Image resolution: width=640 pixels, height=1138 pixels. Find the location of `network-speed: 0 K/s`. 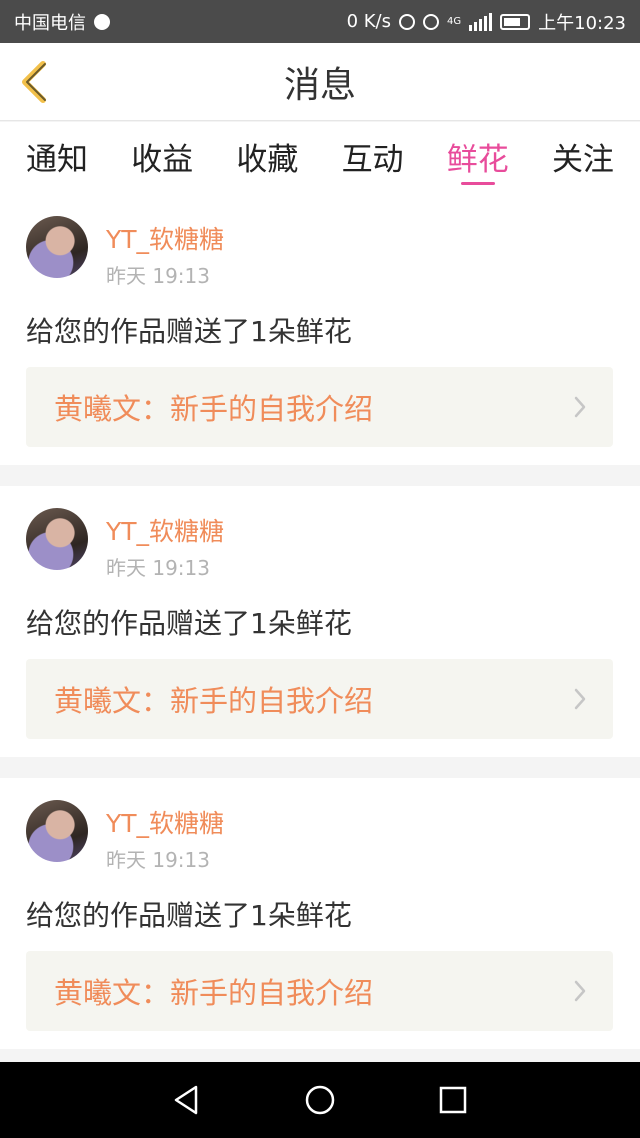

network-speed: 0 K/s is located at coordinates (368, 21).